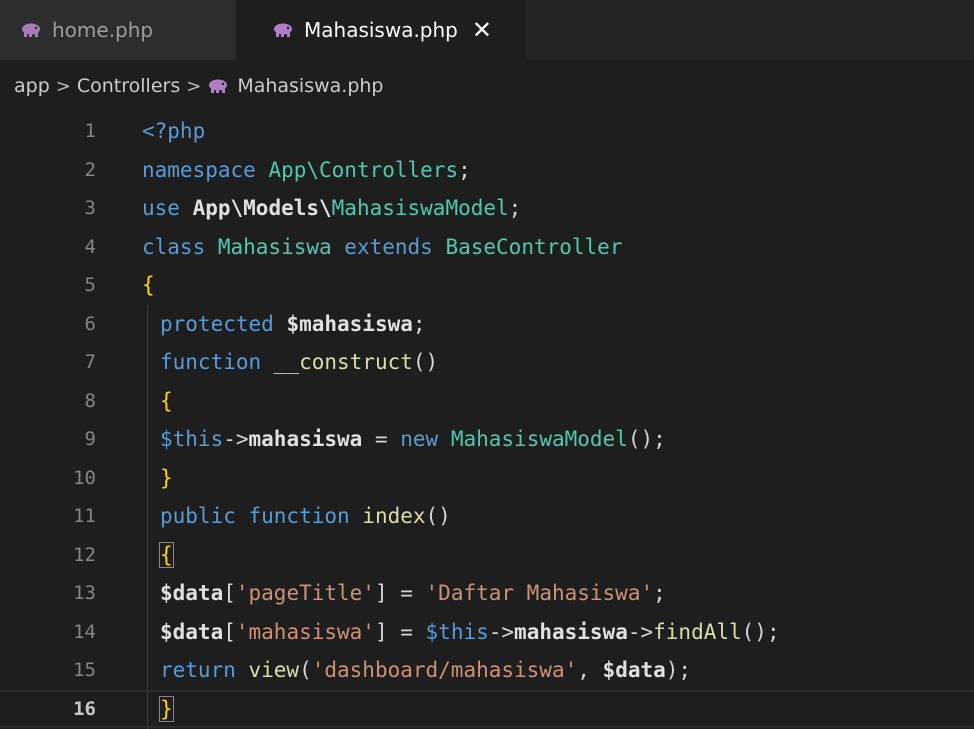 The width and height of the screenshot is (974, 729). Describe the element at coordinates (487, 362) in the screenshot. I see `code-line: 7 function __construct()` at that location.